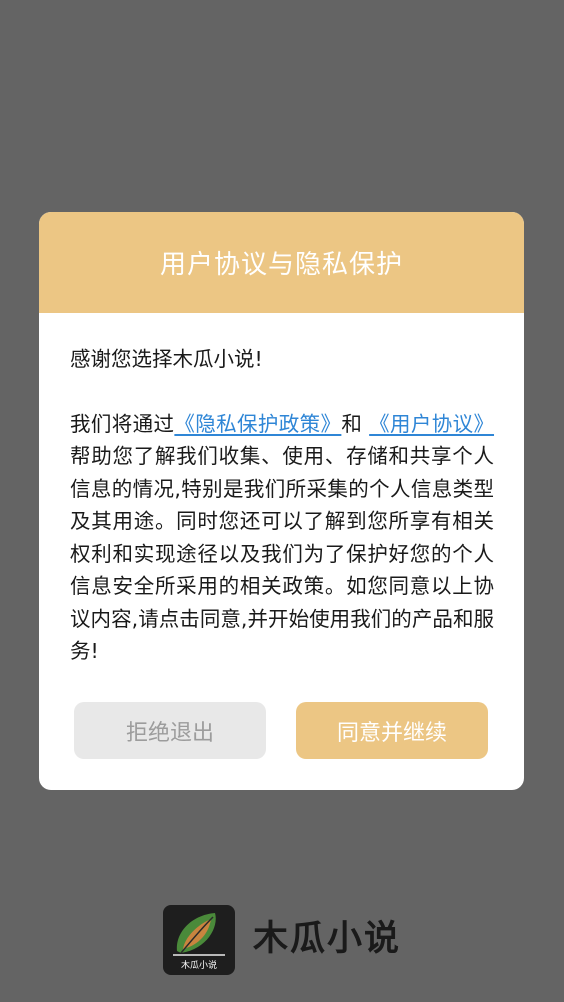  Describe the element at coordinates (431, 424) in the screenshot. I see `user-agreement-link: 《用户协议》` at that location.